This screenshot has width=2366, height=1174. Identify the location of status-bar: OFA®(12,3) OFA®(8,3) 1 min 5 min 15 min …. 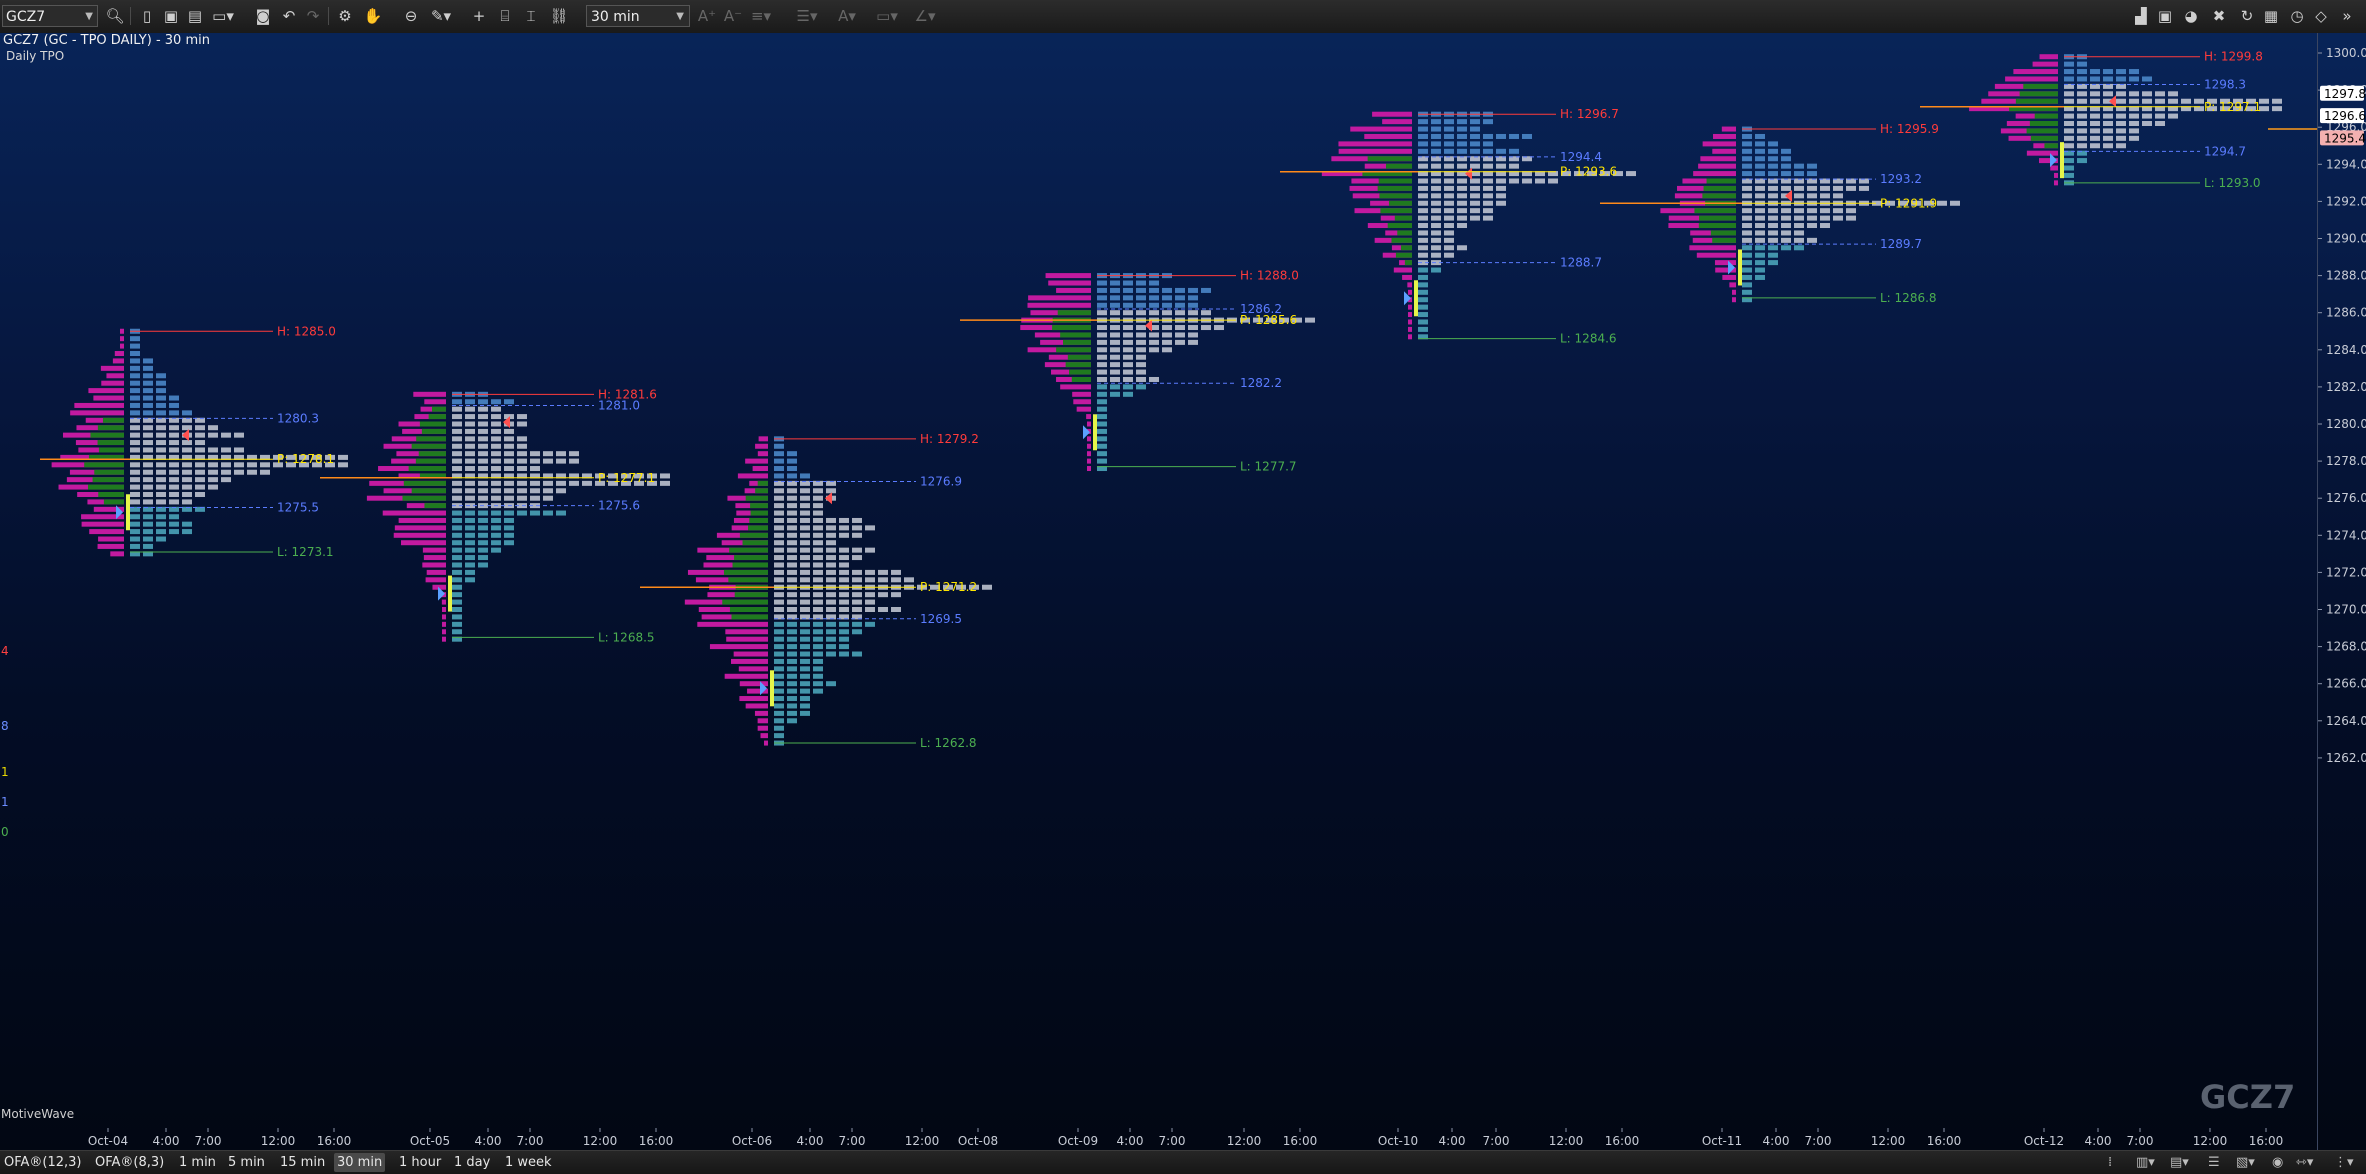
(1183, 1162).